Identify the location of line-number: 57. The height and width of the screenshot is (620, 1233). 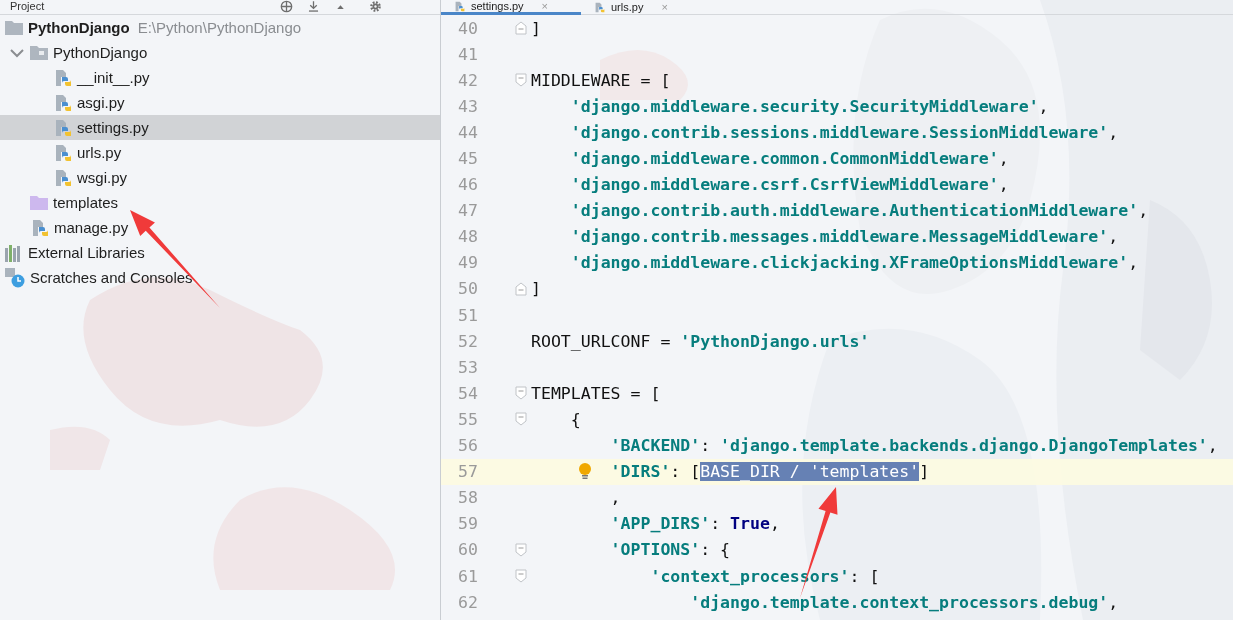
(467, 472).